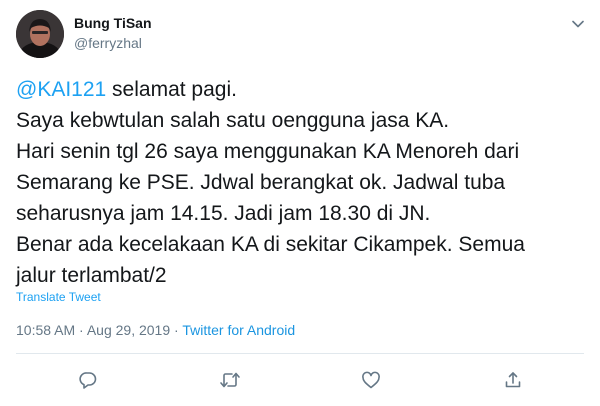 The width and height of the screenshot is (600, 406). Describe the element at coordinates (58, 297) in the screenshot. I see `translate-tweet-link: Translate Tweet` at that location.